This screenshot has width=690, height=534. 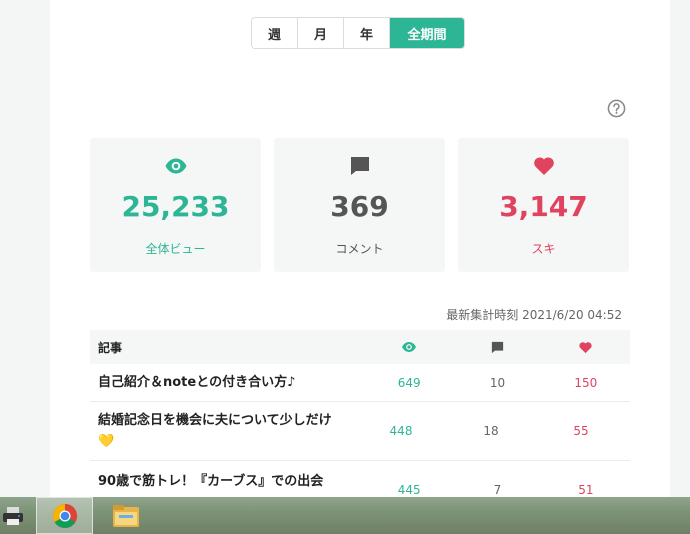 I want to click on article-views: 448, so click(x=401, y=431).